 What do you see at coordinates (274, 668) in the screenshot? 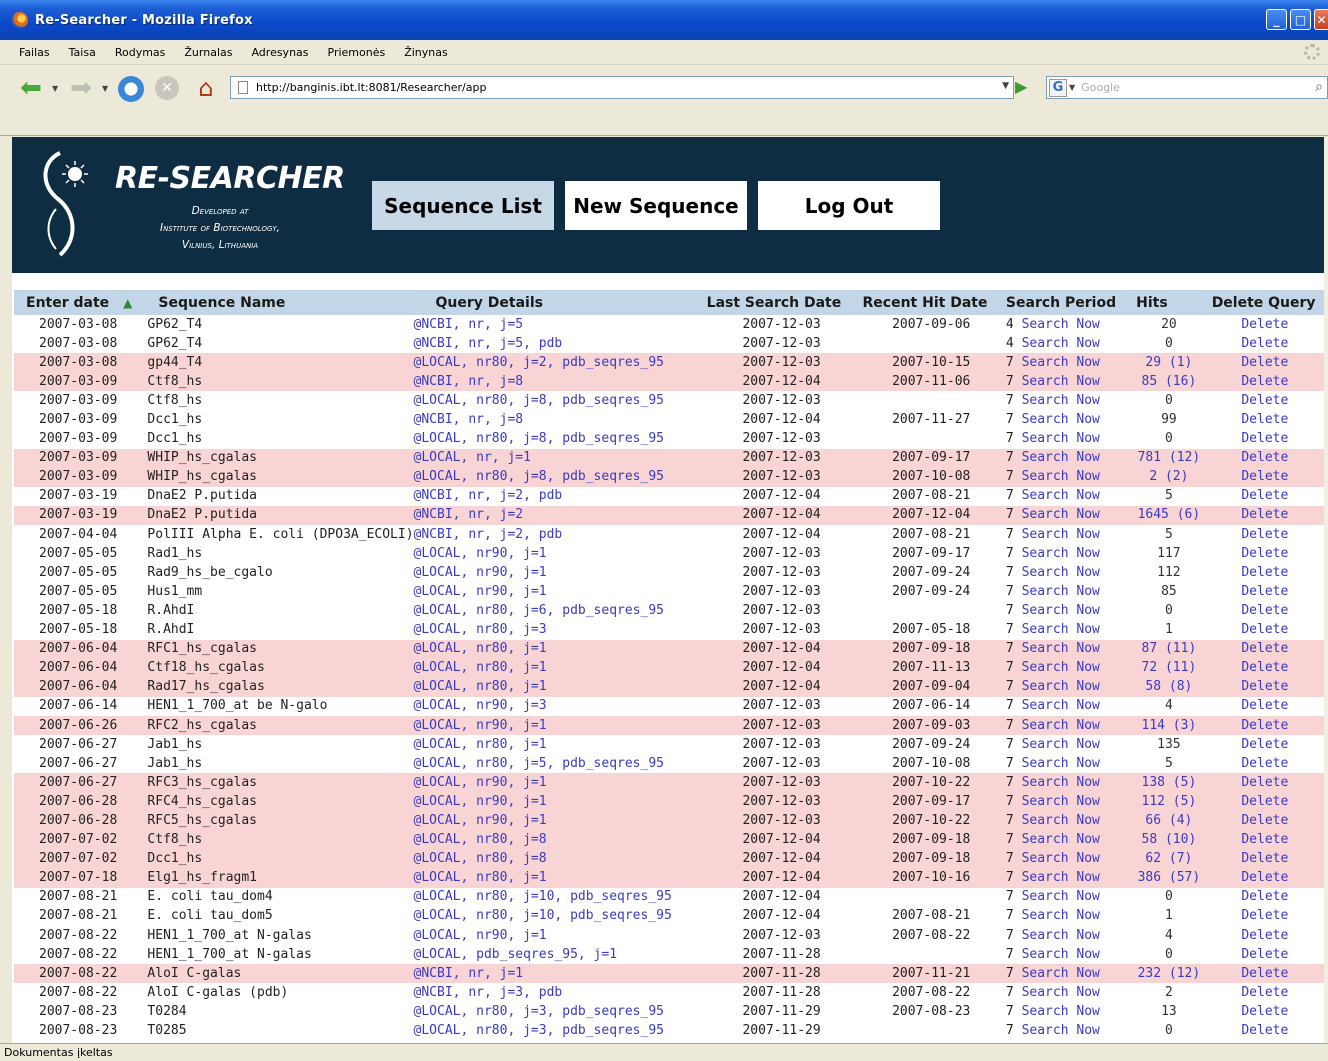
I see `cell-sequence-name: Ctf18_hs_cgalas` at bounding box center [274, 668].